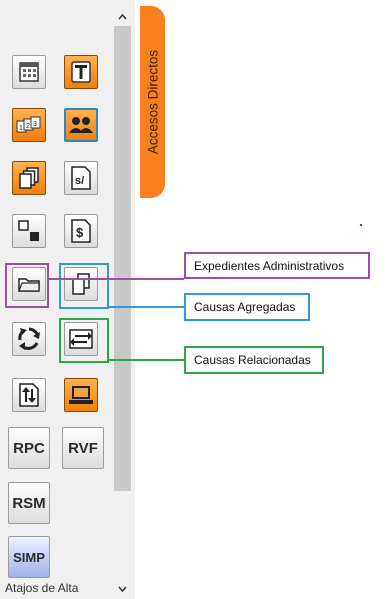 The width and height of the screenshot is (386, 599). I want to click on chevron-up-icon, so click(122, 17).